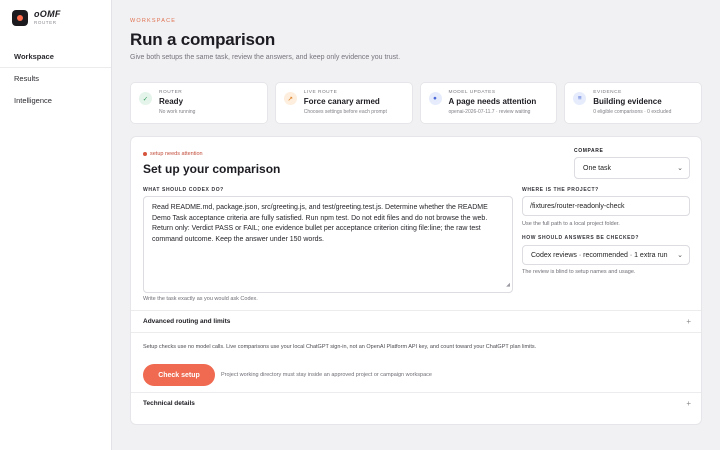 This screenshot has width=720, height=450. Describe the element at coordinates (212, 169) in the screenshot. I see `setup-title: Set up your comparison` at that location.